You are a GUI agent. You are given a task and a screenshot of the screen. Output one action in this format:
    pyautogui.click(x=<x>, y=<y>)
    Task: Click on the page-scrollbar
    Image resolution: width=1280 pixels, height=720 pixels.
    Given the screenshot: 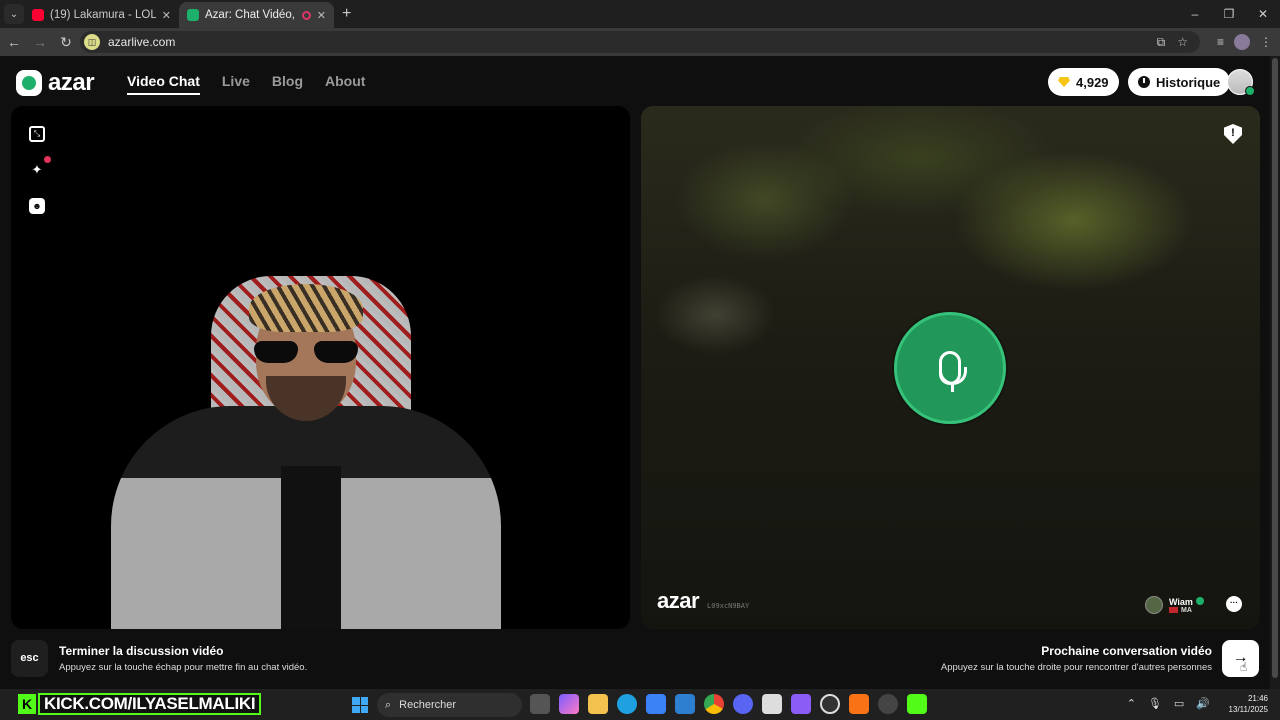 What is the action you would take?
    pyautogui.click(x=1275, y=372)
    